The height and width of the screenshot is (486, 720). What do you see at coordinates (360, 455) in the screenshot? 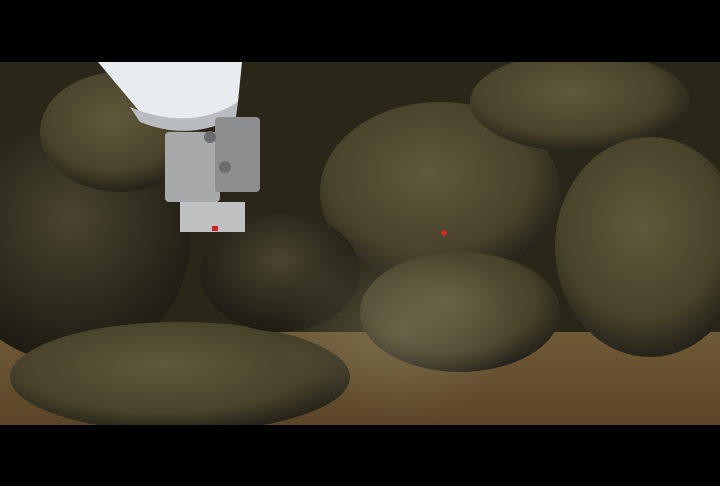
I see `letterbox-bottom` at bounding box center [360, 455].